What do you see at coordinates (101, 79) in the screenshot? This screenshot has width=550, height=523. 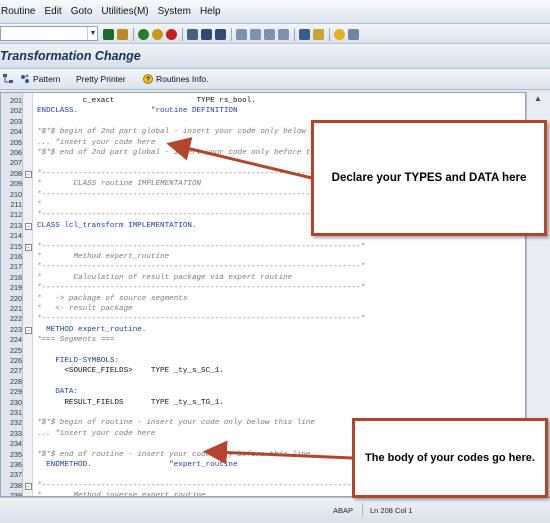 I see `pretty-printer-button: Pretty Printer` at bounding box center [101, 79].